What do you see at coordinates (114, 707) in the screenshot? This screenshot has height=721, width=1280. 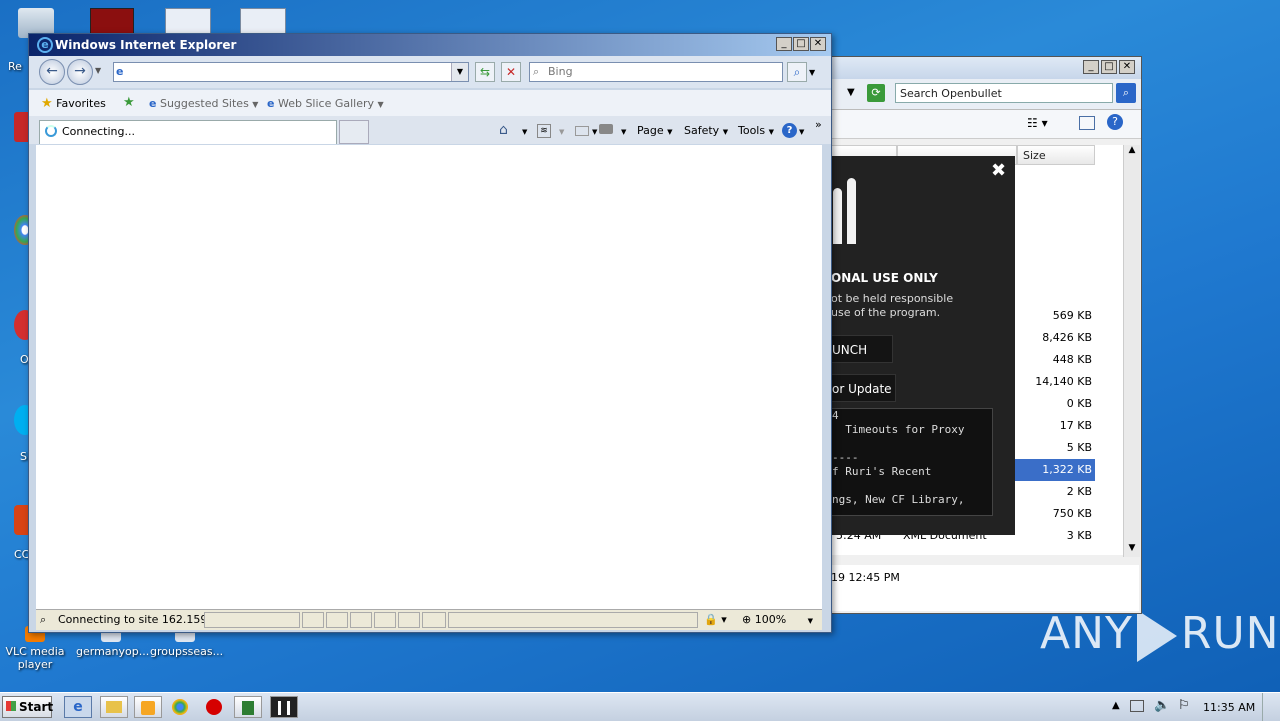 I see `taskbar-explorer-button` at bounding box center [114, 707].